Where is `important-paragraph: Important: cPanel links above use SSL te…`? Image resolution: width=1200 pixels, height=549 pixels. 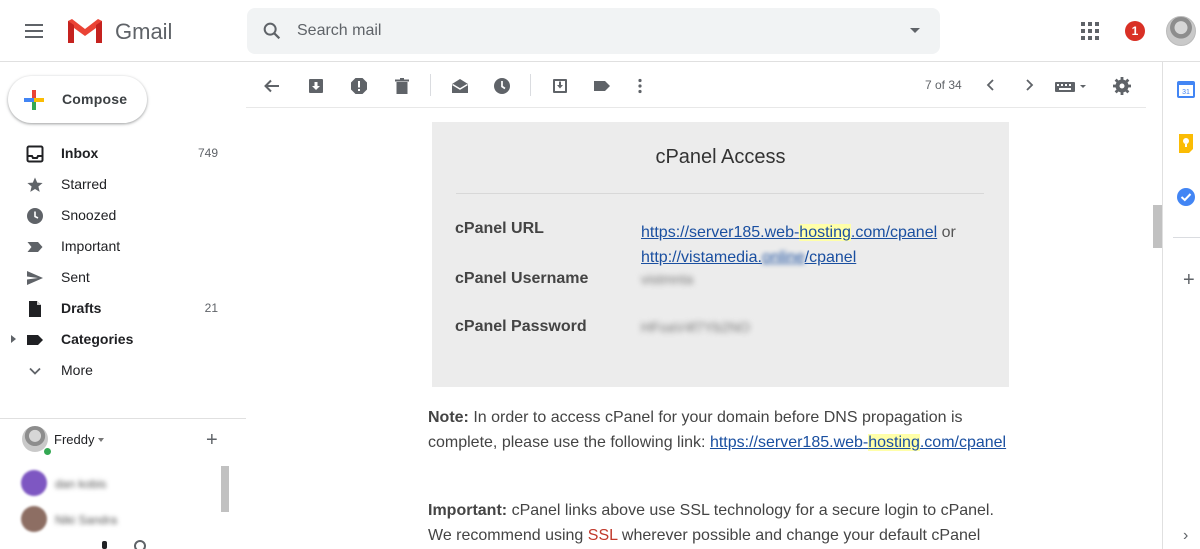 important-paragraph: Important: cPanel links above use SSL te… is located at coordinates (711, 523).